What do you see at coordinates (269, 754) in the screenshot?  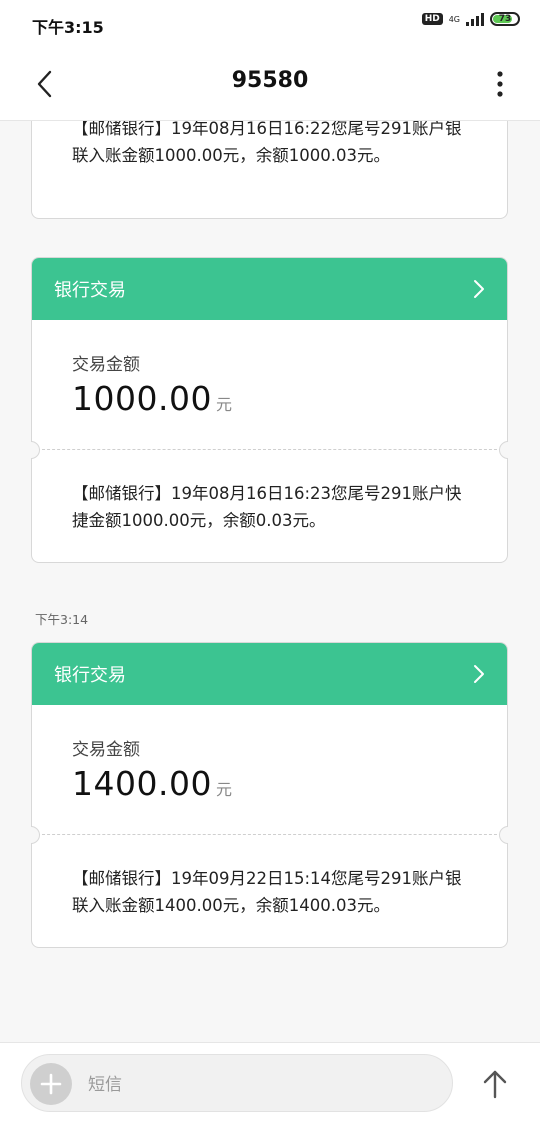 I see `amount-block: 交易金额 1400.00 元` at bounding box center [269, 754].